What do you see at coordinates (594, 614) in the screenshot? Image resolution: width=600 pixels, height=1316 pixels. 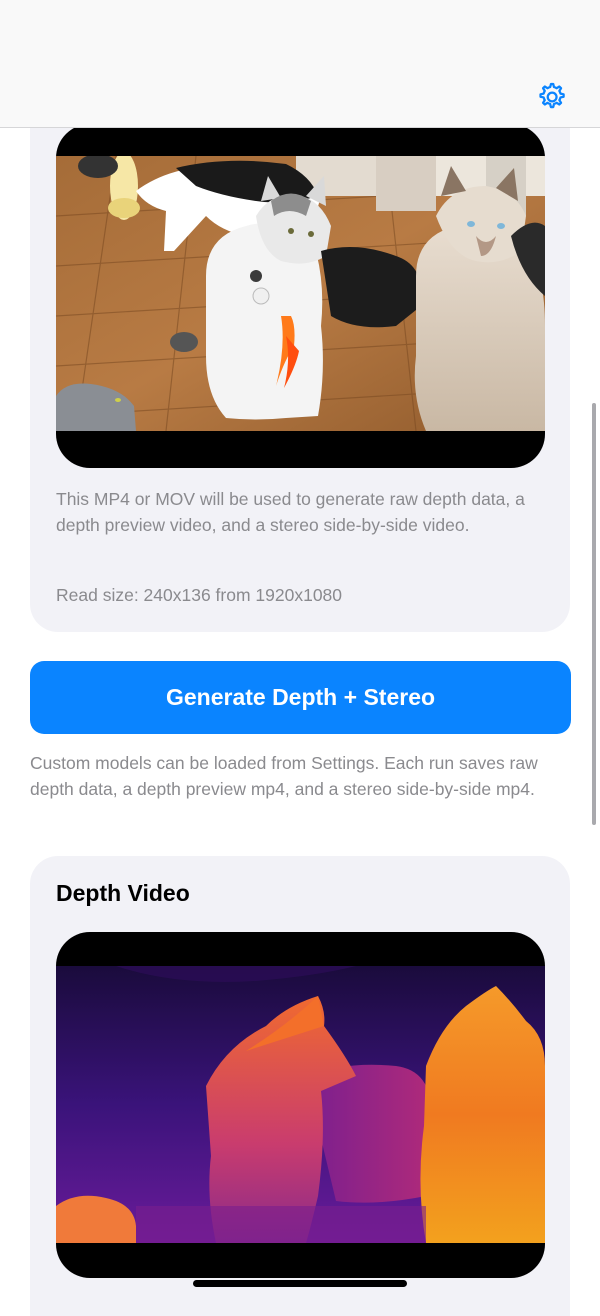 I see `scroll-indicator` at bounding box center [594, 614].